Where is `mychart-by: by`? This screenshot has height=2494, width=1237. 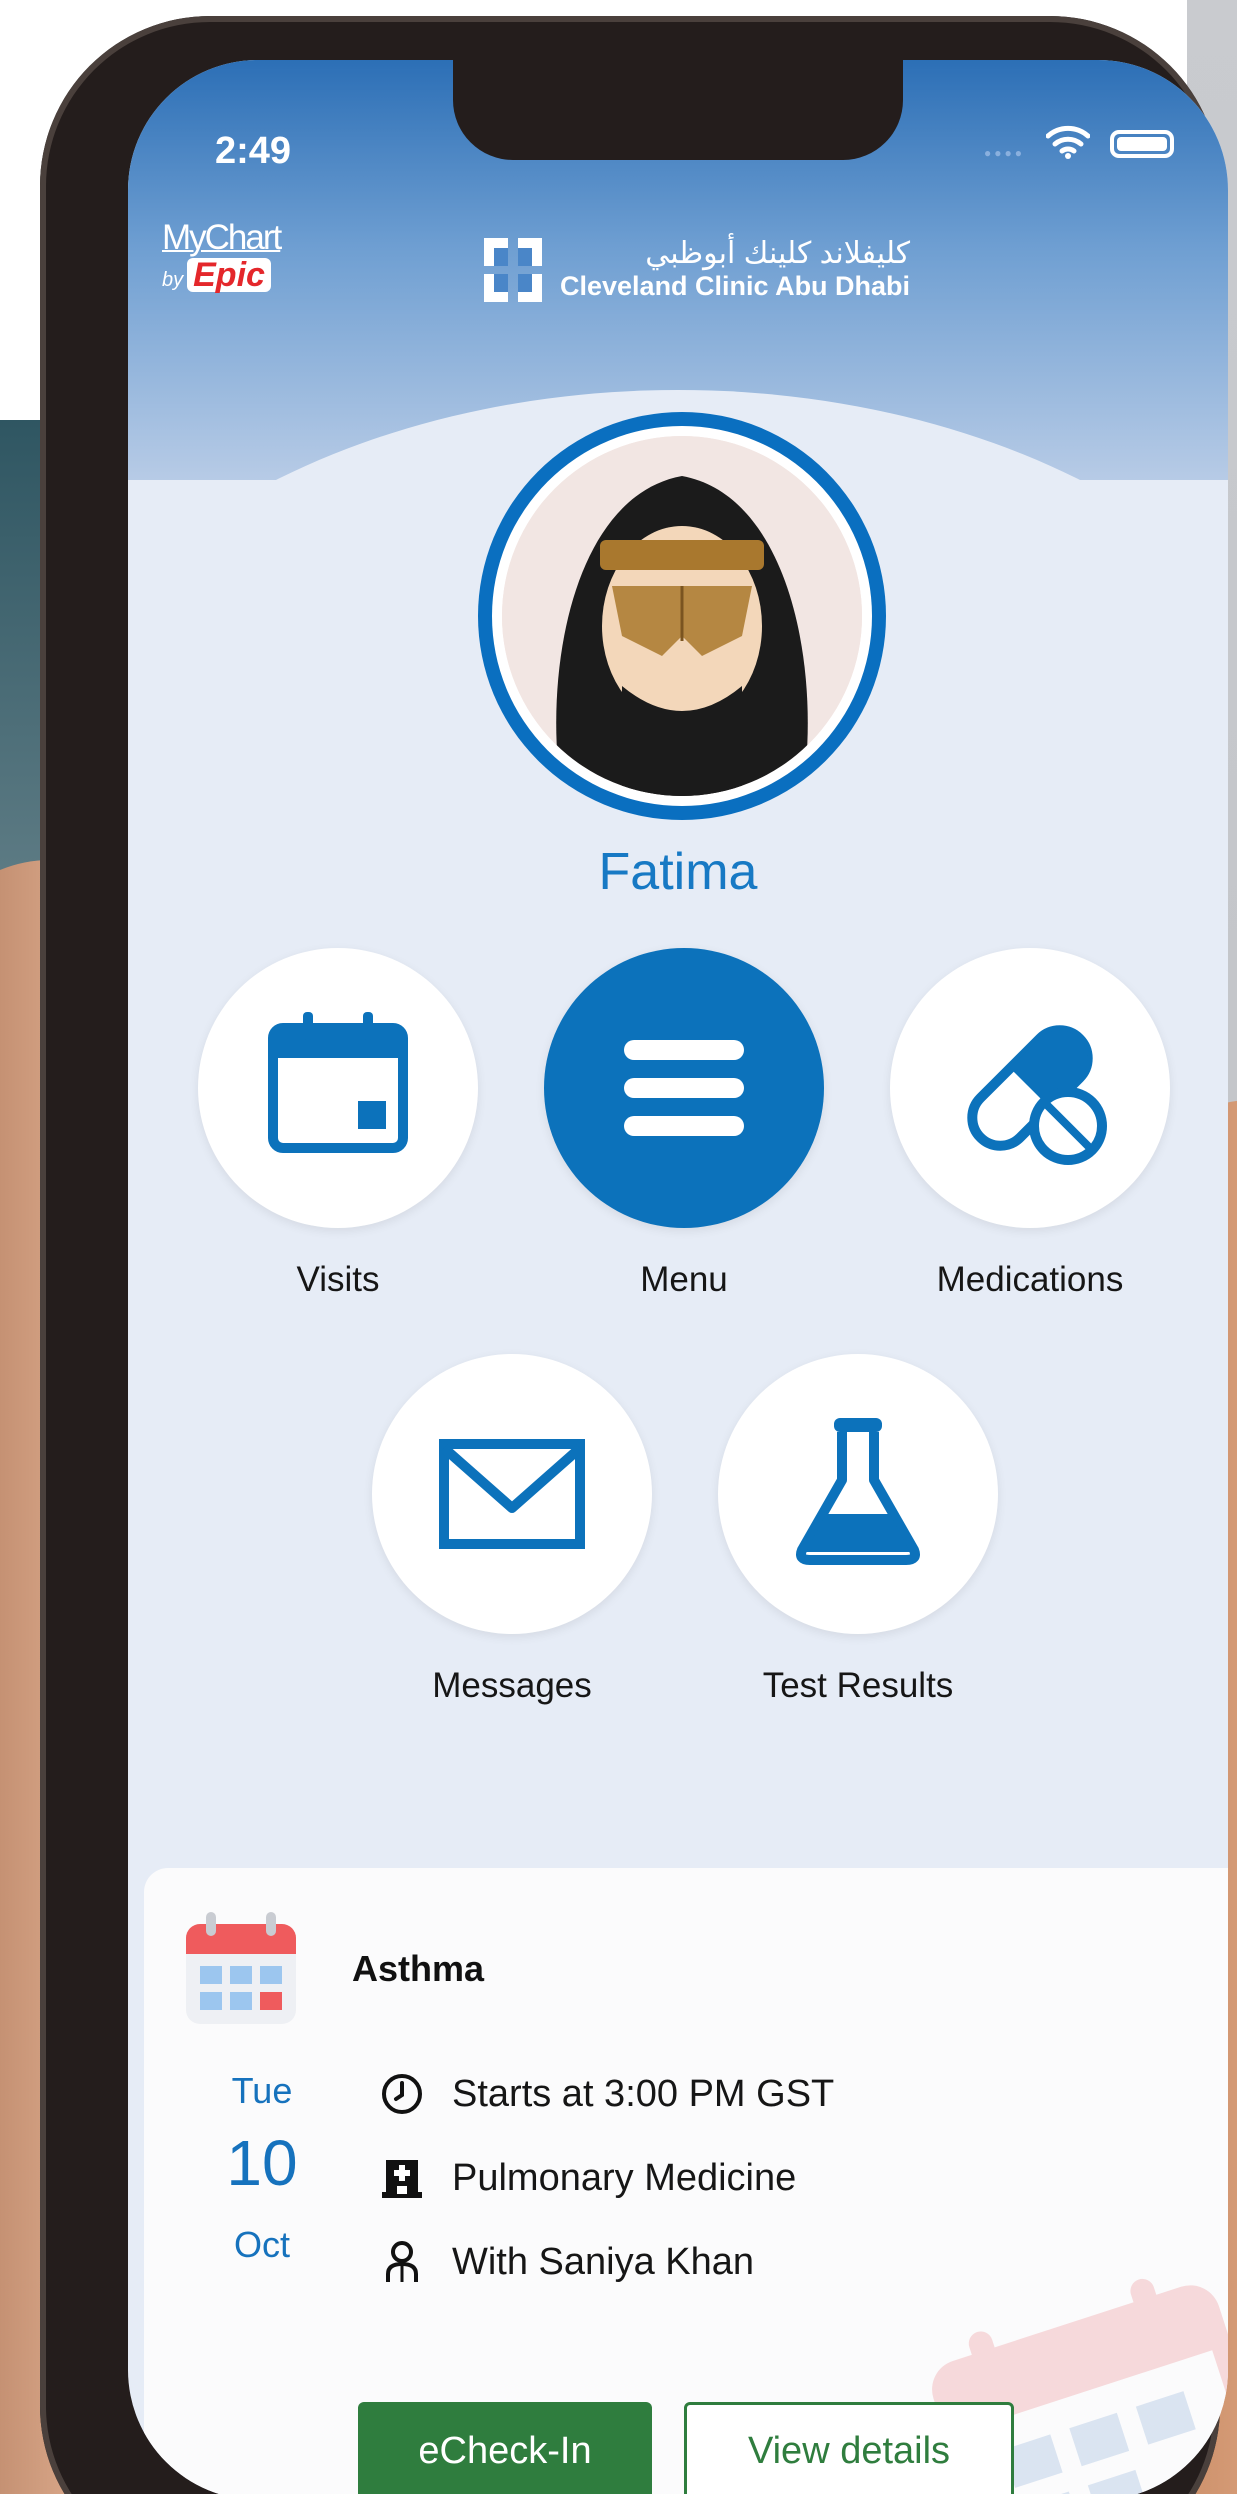
mychart-by: by is located at coordinates (173, 280).